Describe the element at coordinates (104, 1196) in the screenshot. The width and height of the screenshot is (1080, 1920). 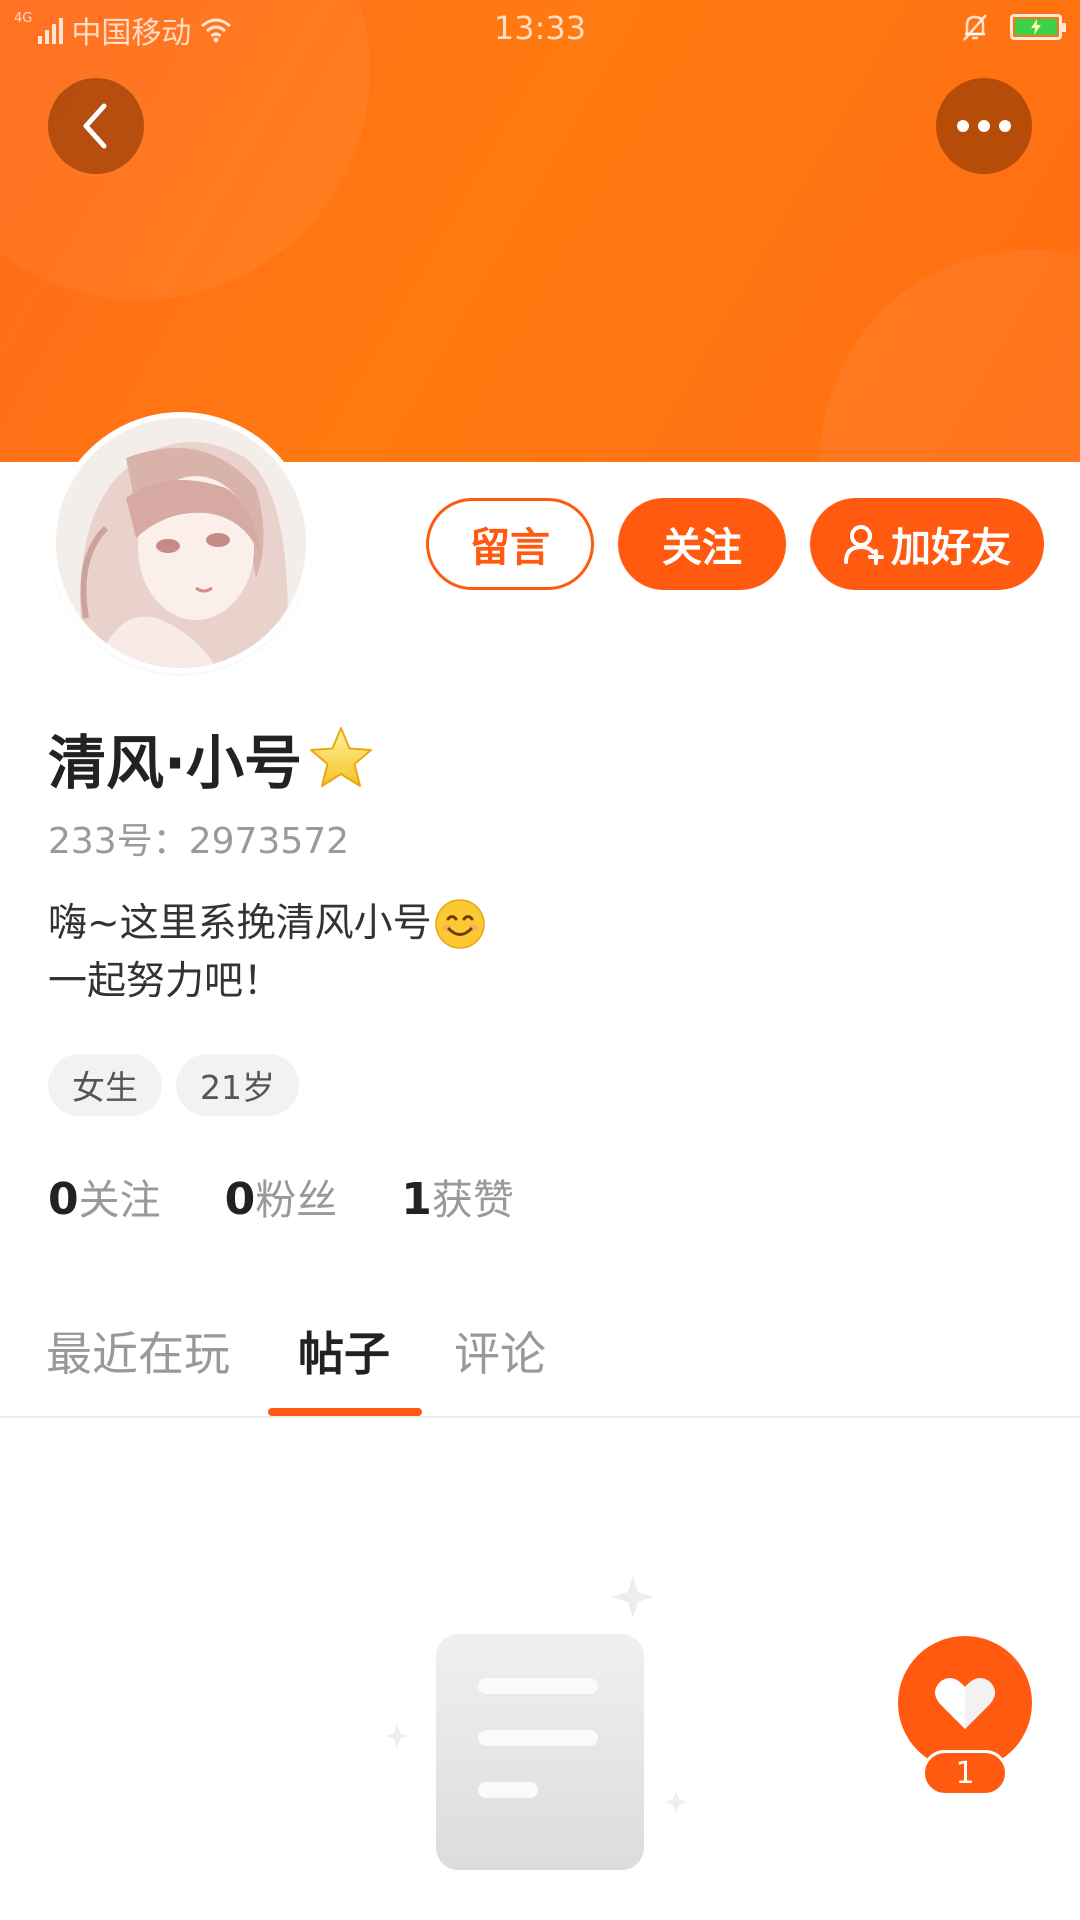
I see `following-stat: 0 关注` at that location.